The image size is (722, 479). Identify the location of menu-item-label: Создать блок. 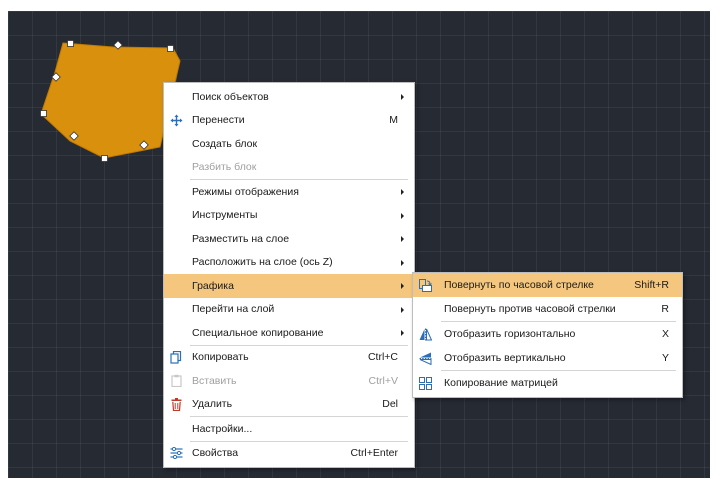
(225, 143).